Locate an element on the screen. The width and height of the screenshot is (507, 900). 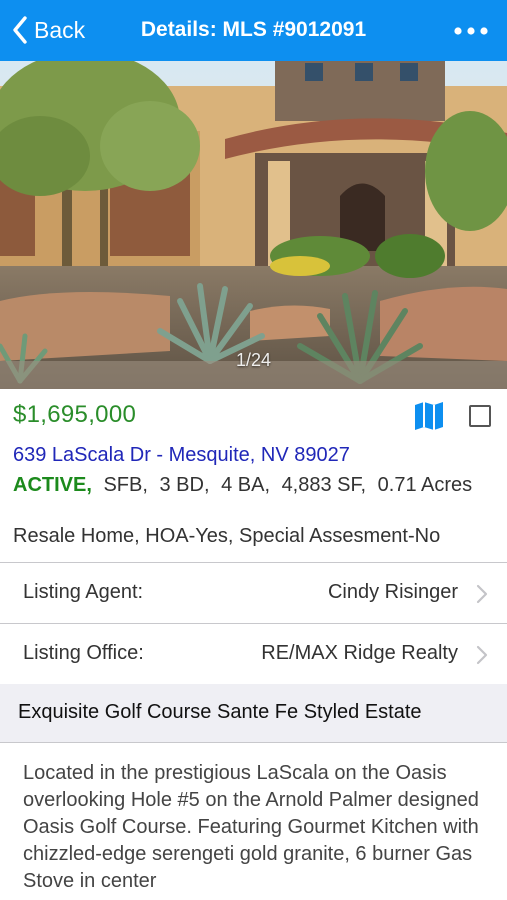
photo-counter: 1/24 is located at coordinates (253, 360).